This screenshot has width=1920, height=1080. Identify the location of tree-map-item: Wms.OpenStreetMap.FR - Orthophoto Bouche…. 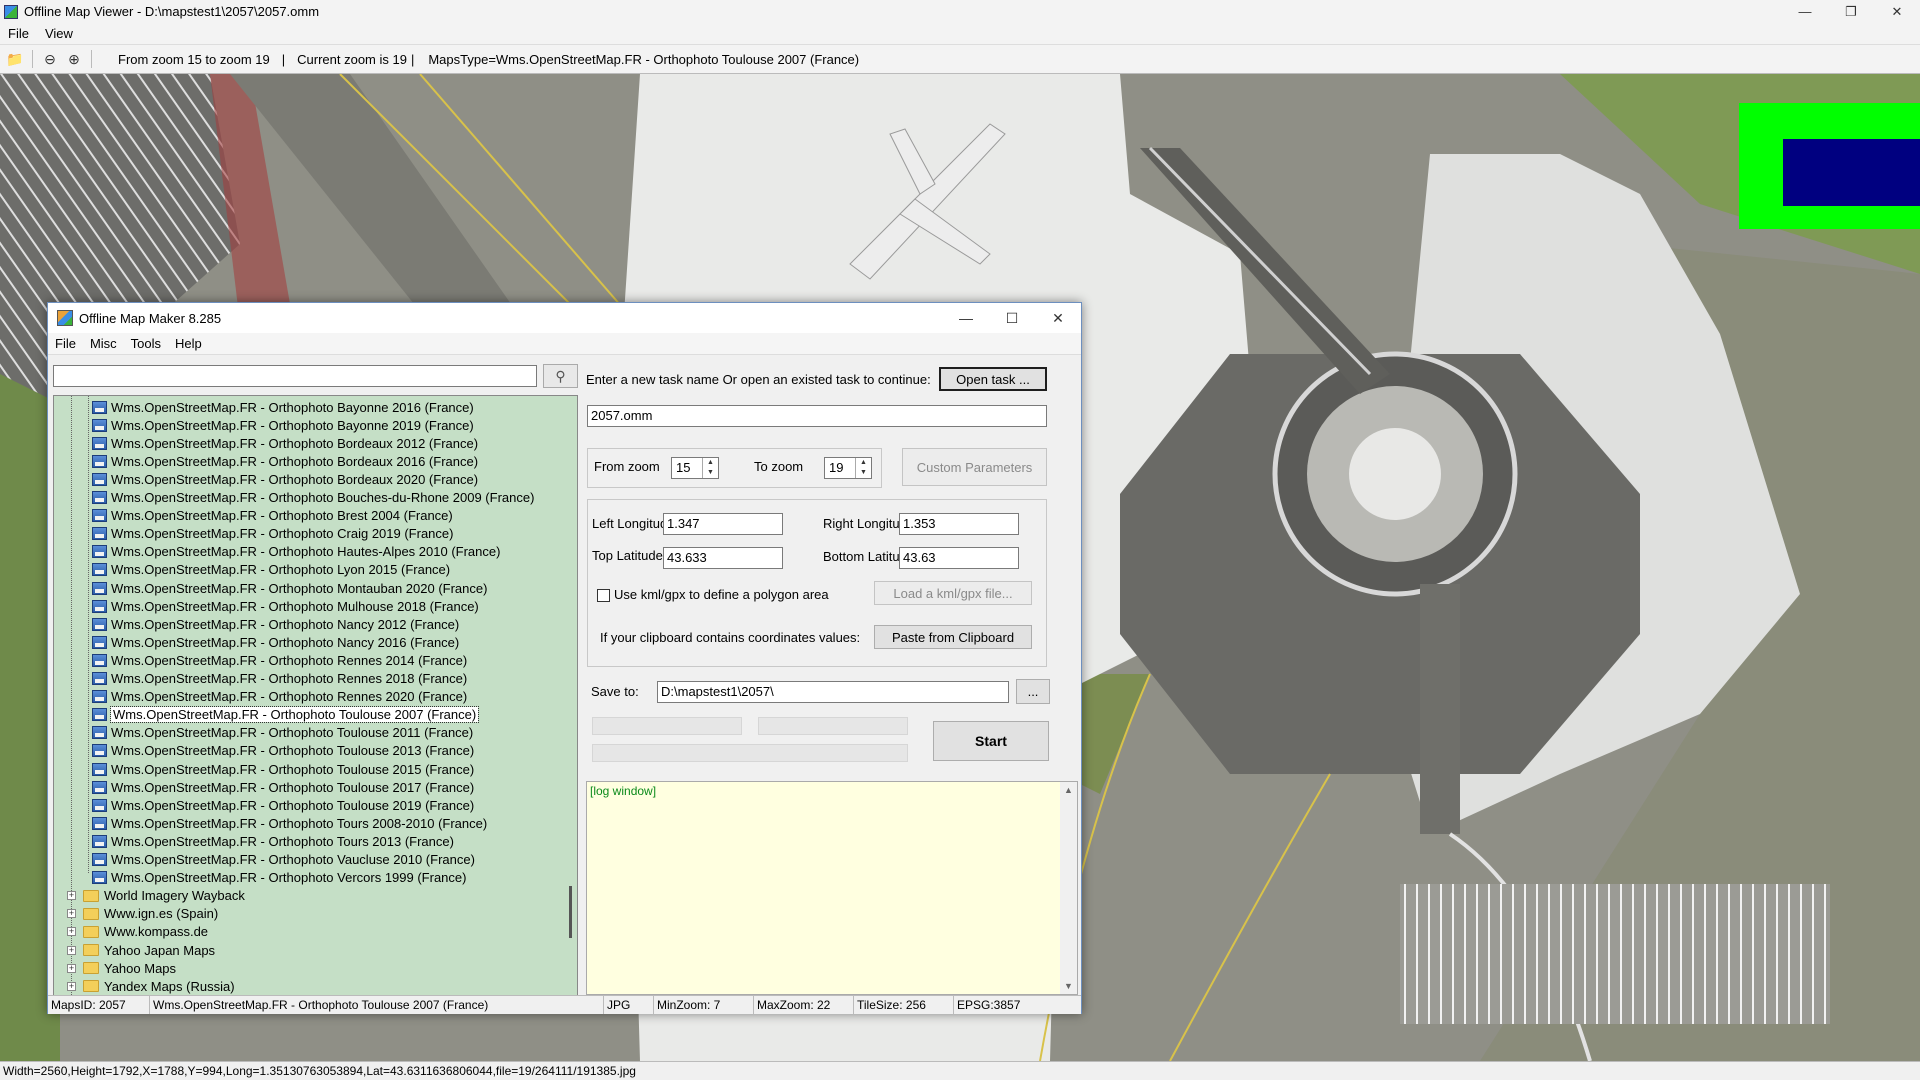
(313, 498).